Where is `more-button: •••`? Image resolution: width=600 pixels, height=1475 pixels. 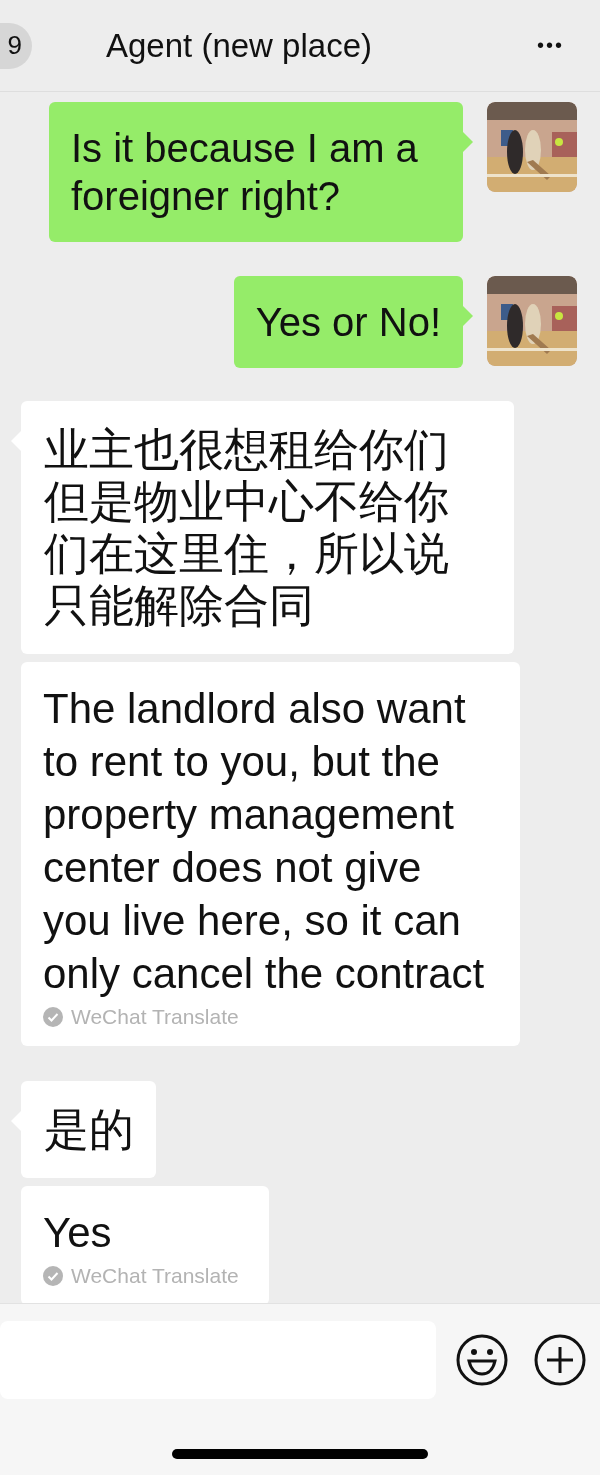
more-button: ••• is located at coordinates (550, 45).